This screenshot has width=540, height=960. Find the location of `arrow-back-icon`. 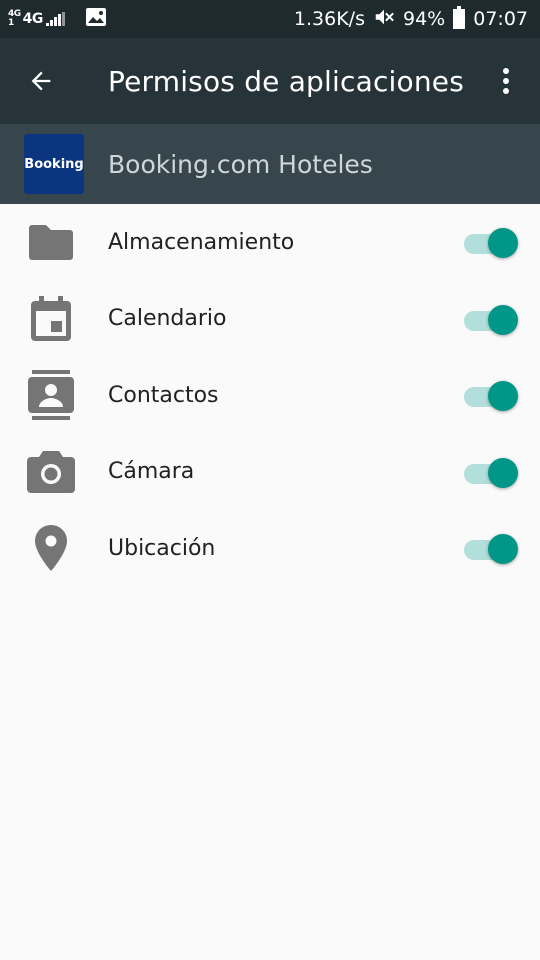

arrow-back-icon is located at coordinates (41, 81).